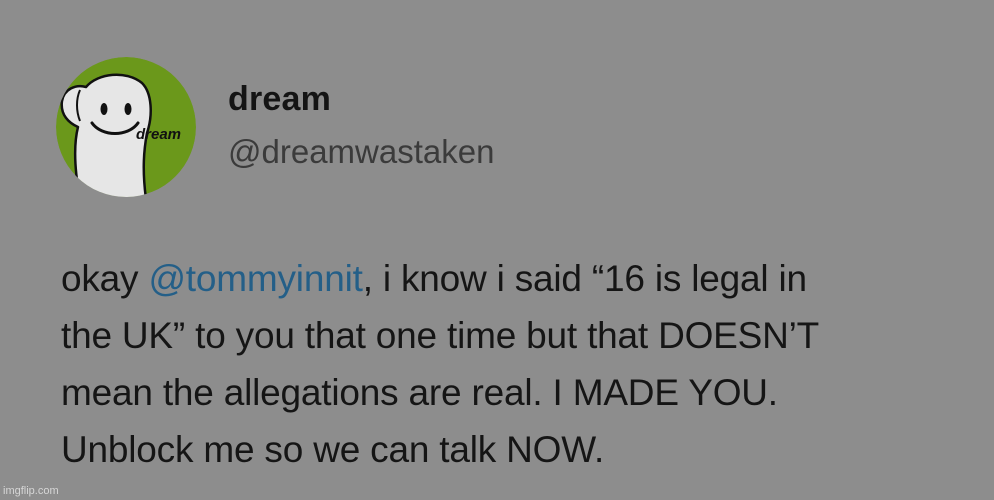 This screenshot has height=500, width=994. I want to click on tweet-line-4: Unblock me so we can talk NOW., so click(333, 449).